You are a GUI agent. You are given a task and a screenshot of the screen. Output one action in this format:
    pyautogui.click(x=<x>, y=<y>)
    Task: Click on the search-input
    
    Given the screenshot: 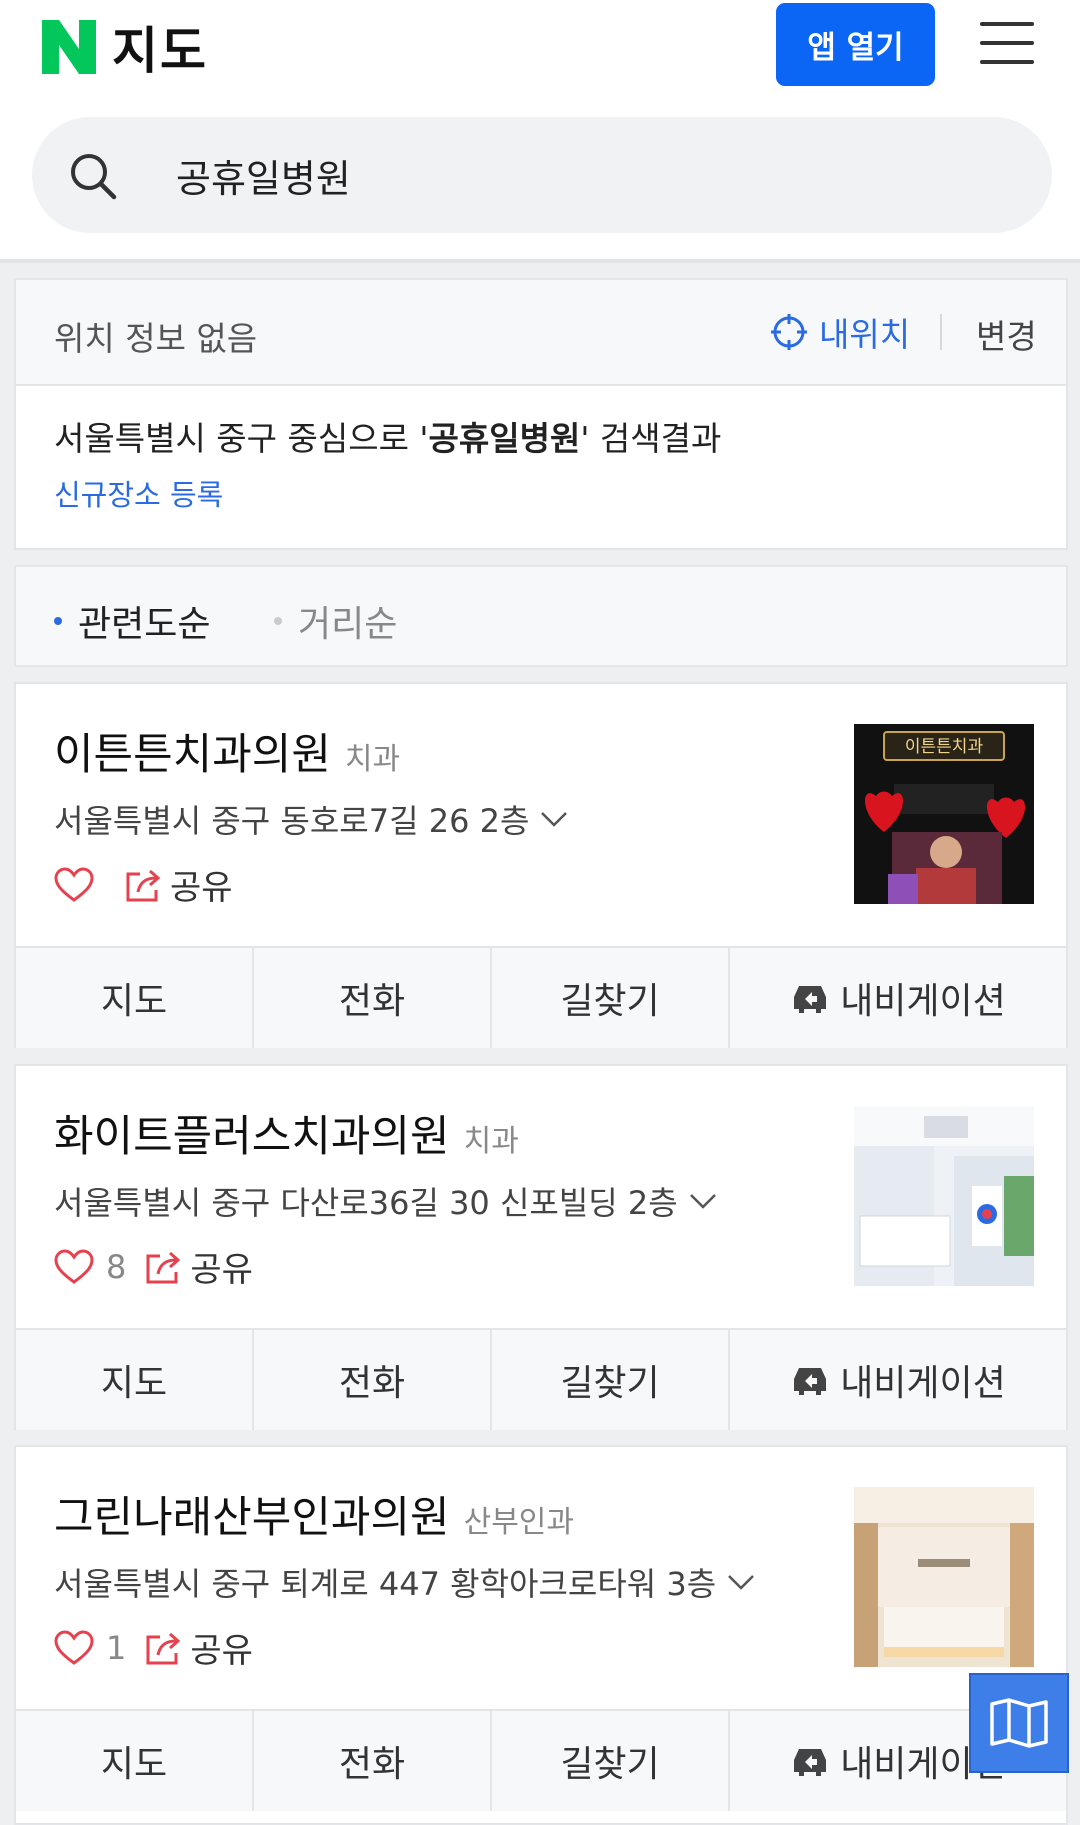 What is the action you would take?
    pyautogui.click(x=576, y=175)
    